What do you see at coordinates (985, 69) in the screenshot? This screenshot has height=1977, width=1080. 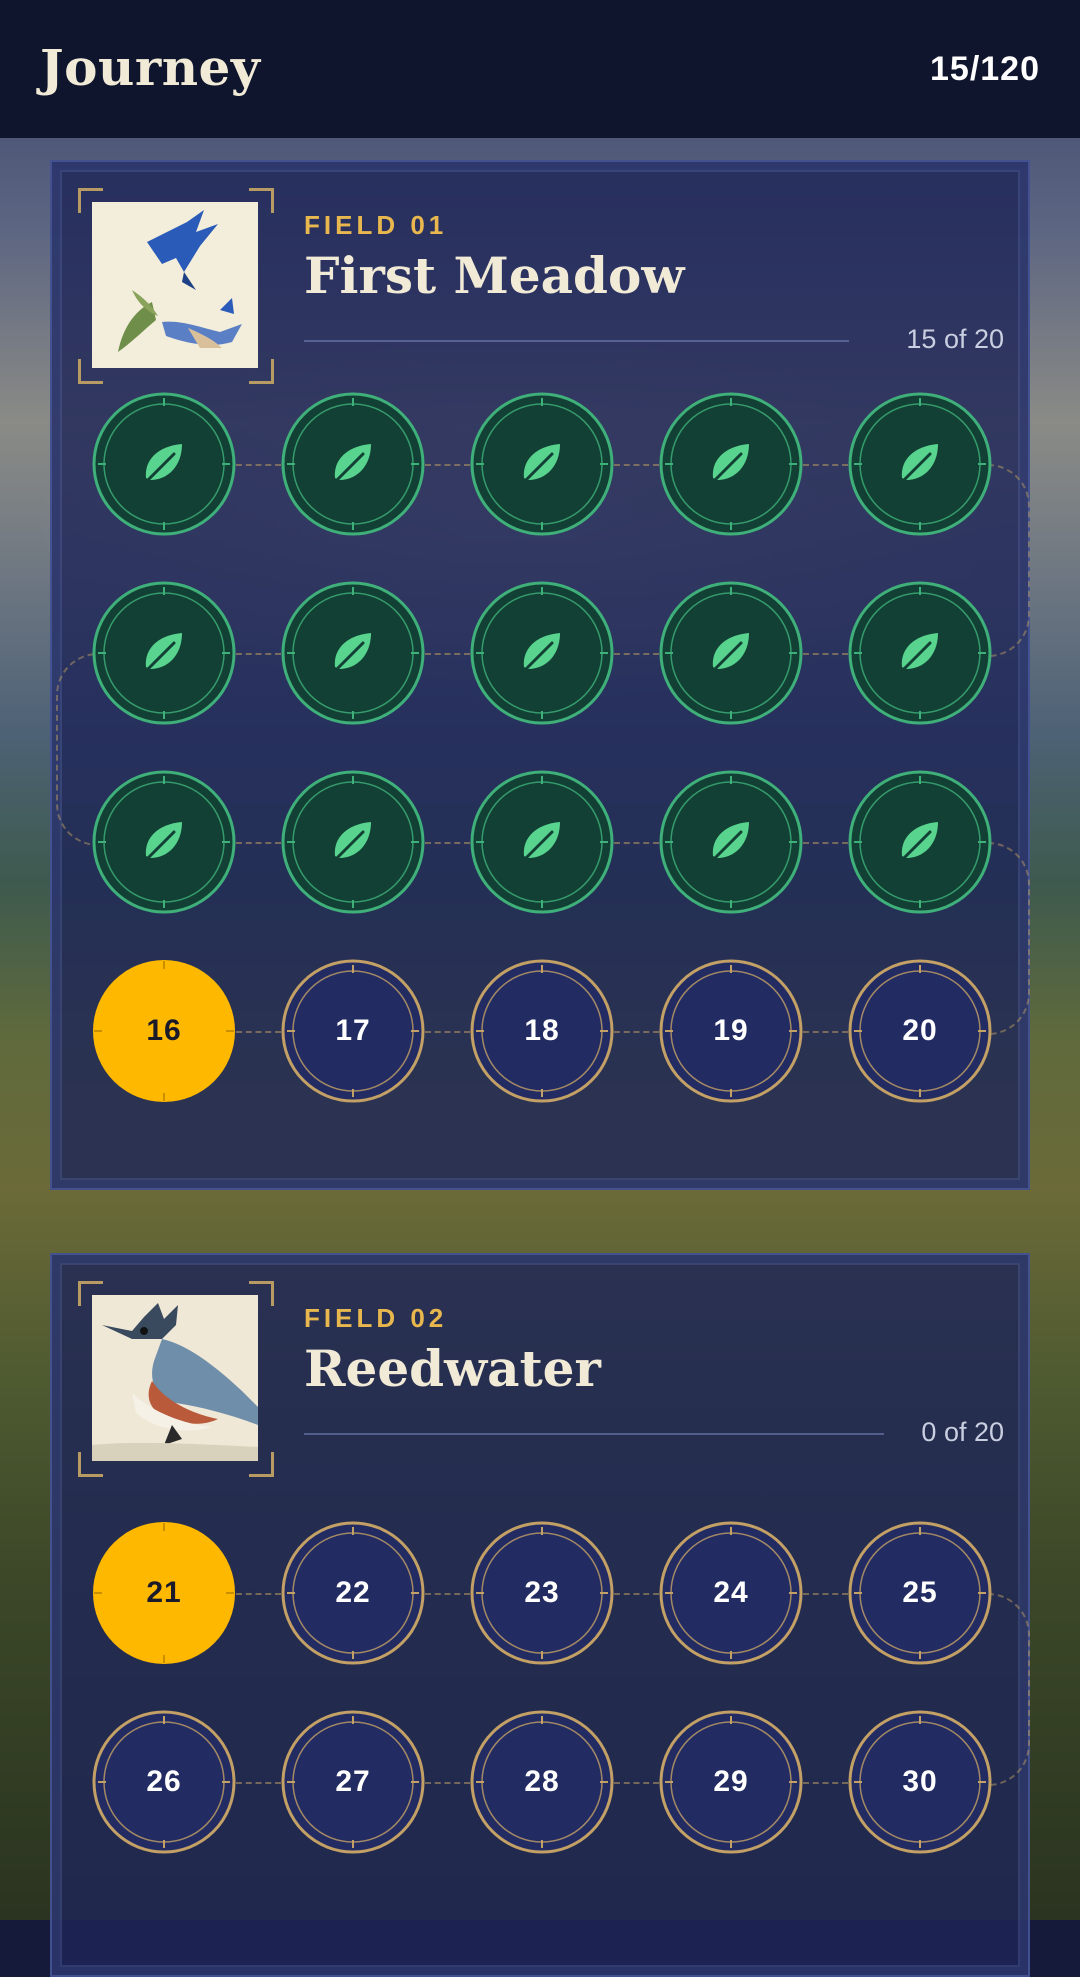 I see `overall-progress-counter: 15/120` at bounding box center [985, 69].